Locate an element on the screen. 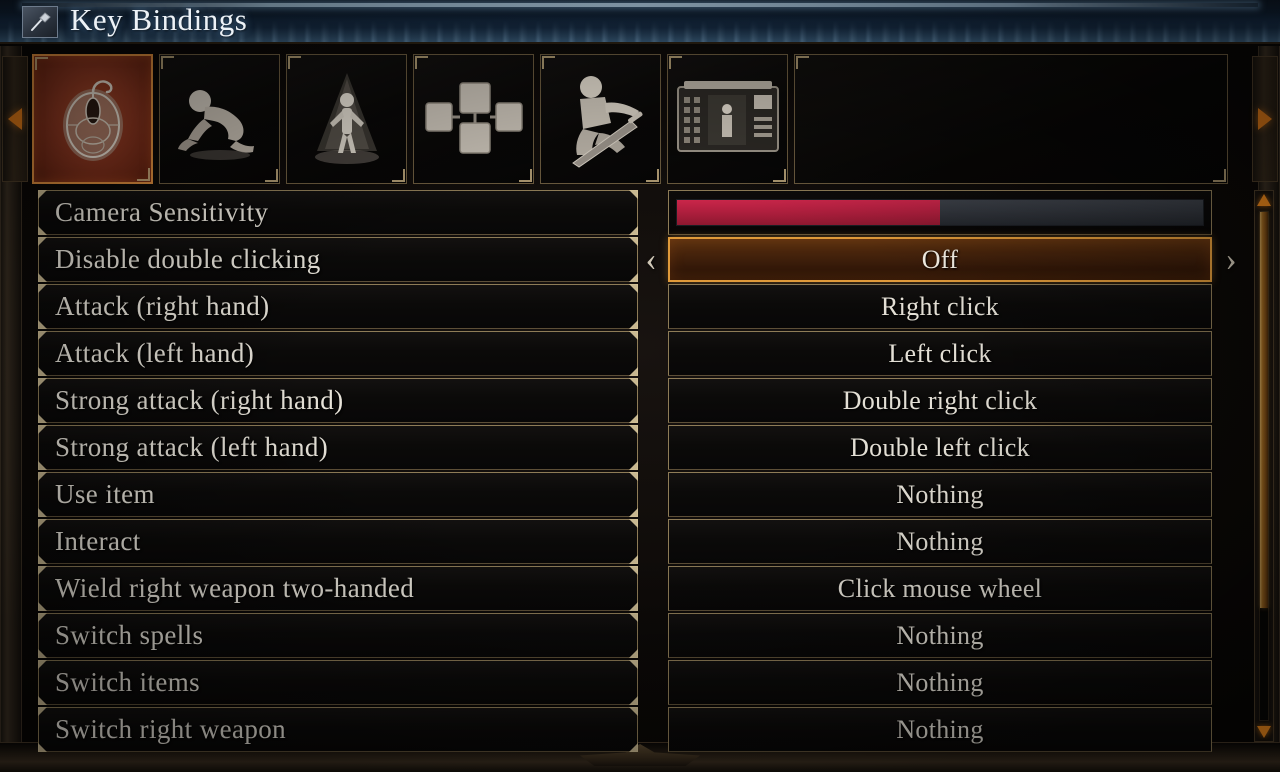 The image size is (1280, 772). binding-value-row: Double left click is located at coordinates (940, 447).